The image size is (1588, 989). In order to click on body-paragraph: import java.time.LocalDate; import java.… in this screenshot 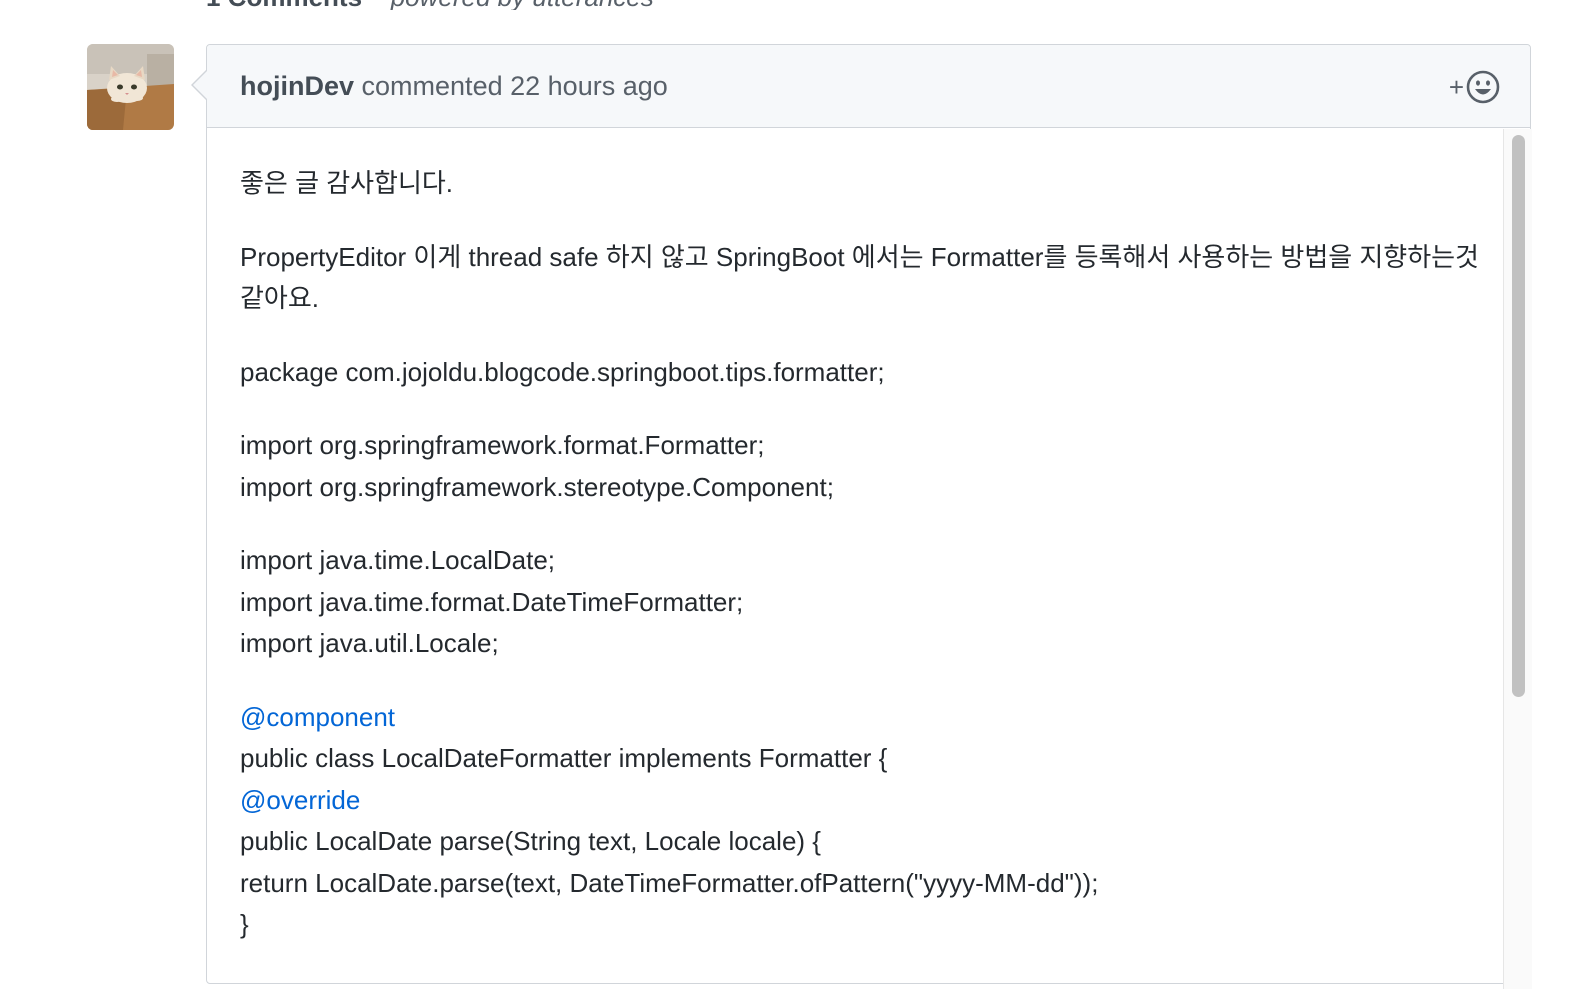, I will do `click(860, 602)`.